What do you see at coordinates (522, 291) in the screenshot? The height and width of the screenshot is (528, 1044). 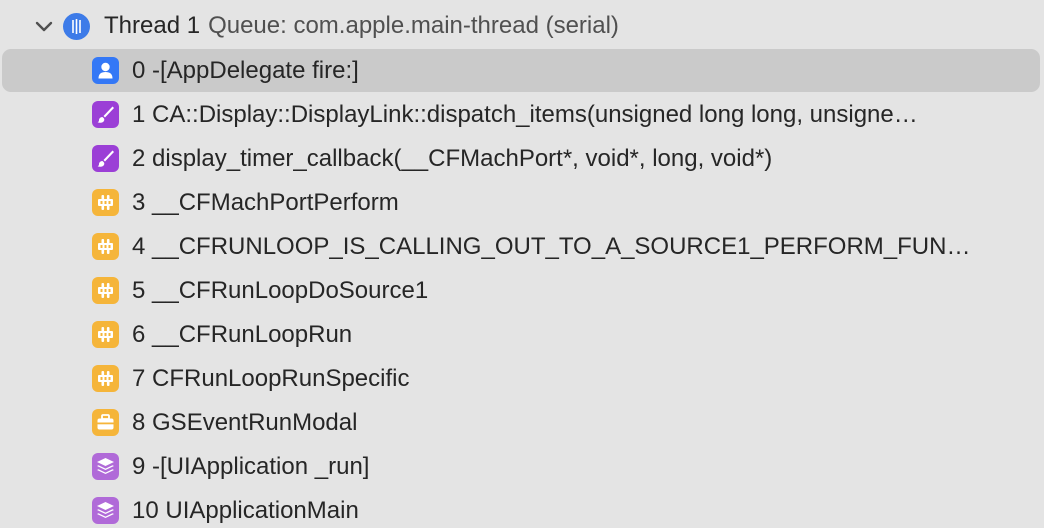 I see `stack-frame-row: 5 __CFRunLoopDoSource1` at bounding box center [522, 291].